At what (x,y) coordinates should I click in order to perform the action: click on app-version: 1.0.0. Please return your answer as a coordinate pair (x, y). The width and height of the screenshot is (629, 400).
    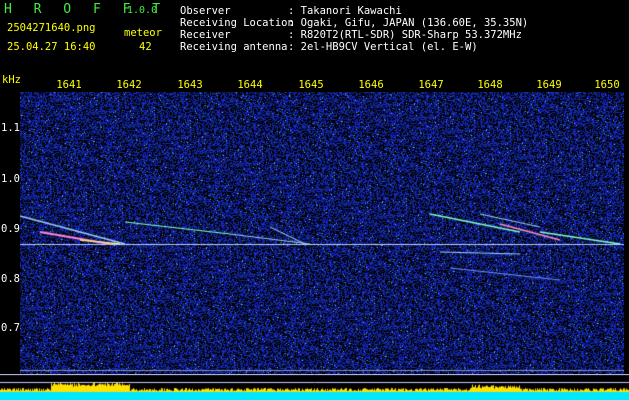
    Looking at the image, I should click on (142, 10).